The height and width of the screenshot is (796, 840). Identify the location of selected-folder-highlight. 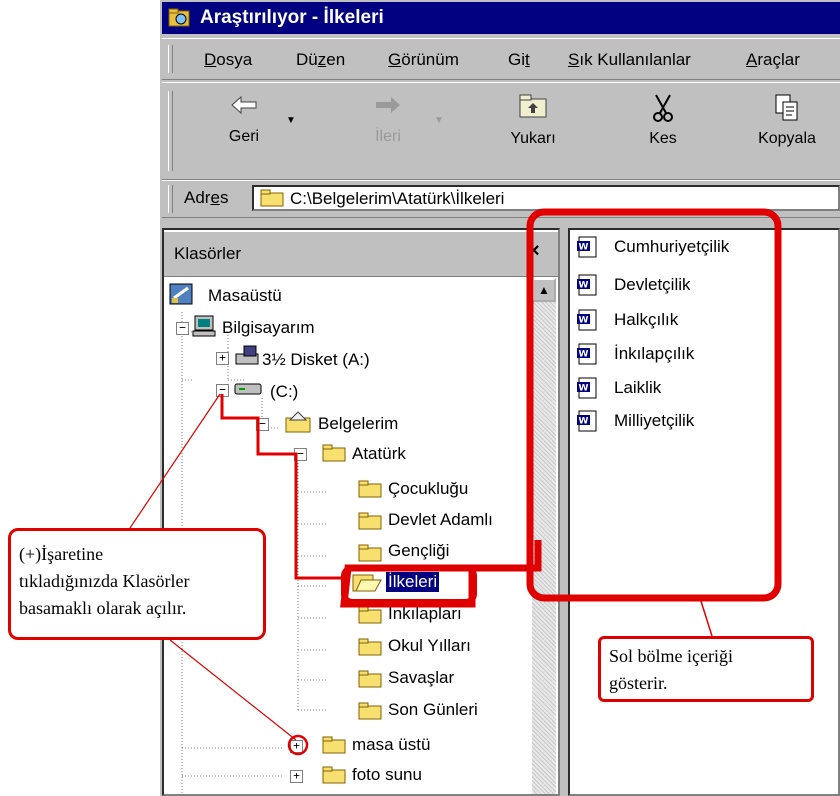
(441, 574).